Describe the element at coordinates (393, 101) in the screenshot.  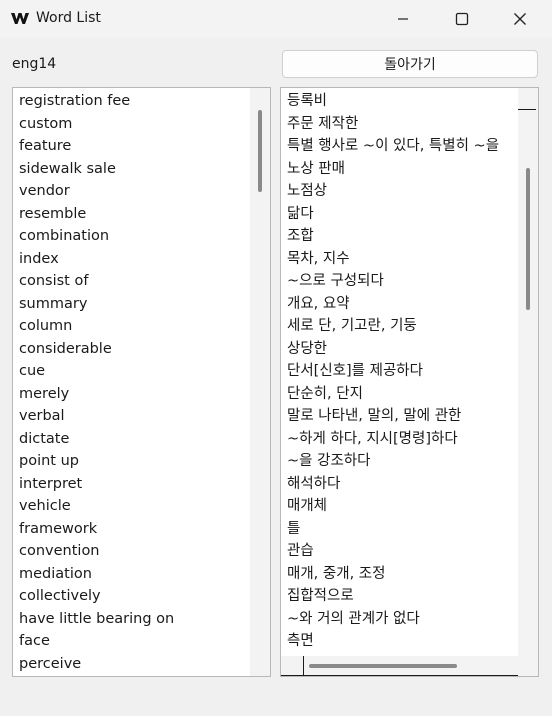
I see `meaning-list-item: 등록비` at that location.